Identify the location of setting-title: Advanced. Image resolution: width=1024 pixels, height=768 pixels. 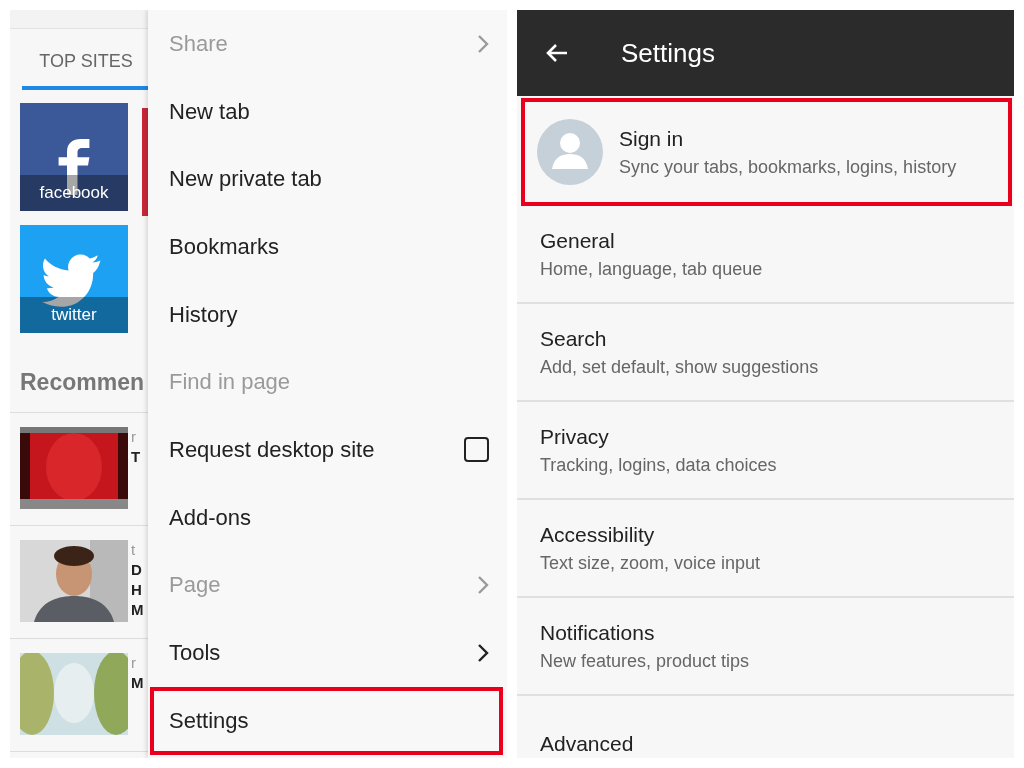
(587, 744).